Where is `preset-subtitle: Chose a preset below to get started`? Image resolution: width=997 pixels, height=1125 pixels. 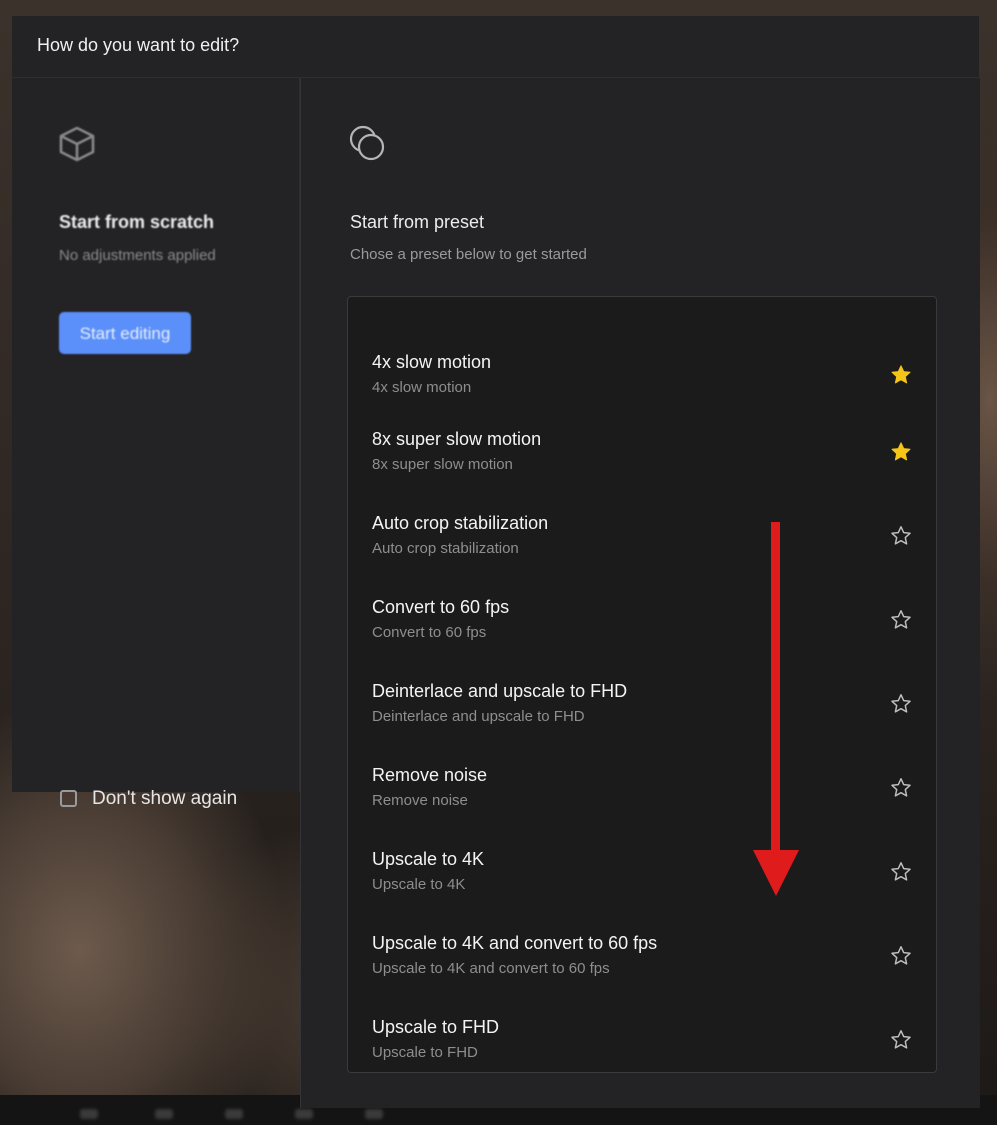 preset-subtitle: Chose a preset below to get started is located at coordinates (468, 254).